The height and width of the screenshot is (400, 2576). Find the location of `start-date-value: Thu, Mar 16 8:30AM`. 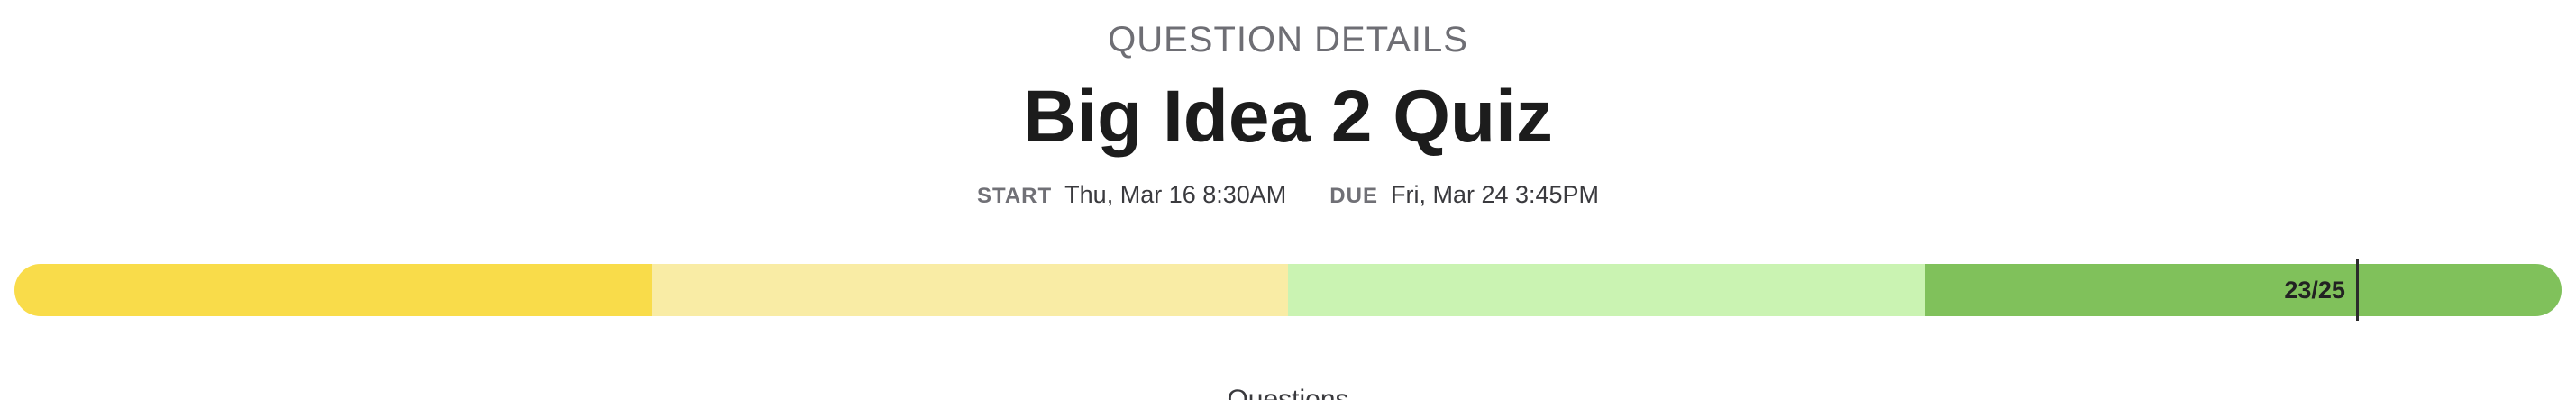

start-date-value: Thu, Mar 16 8:30AM is located at coordinates (1175, 194).